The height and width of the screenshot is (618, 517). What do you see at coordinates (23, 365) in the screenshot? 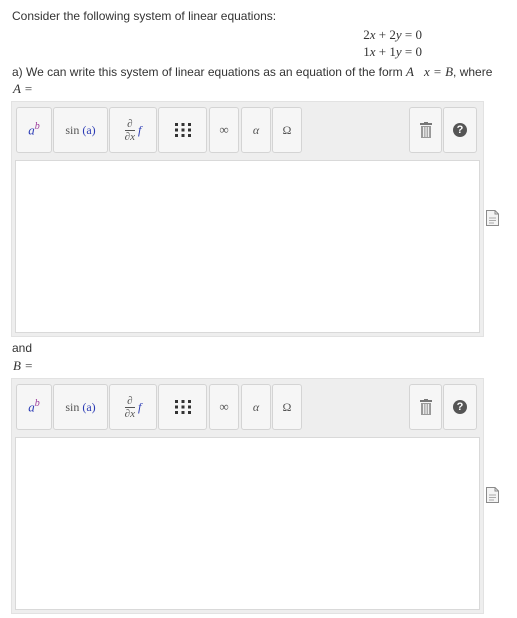
I see `label-b: B =` at bounding box center [23, 365].